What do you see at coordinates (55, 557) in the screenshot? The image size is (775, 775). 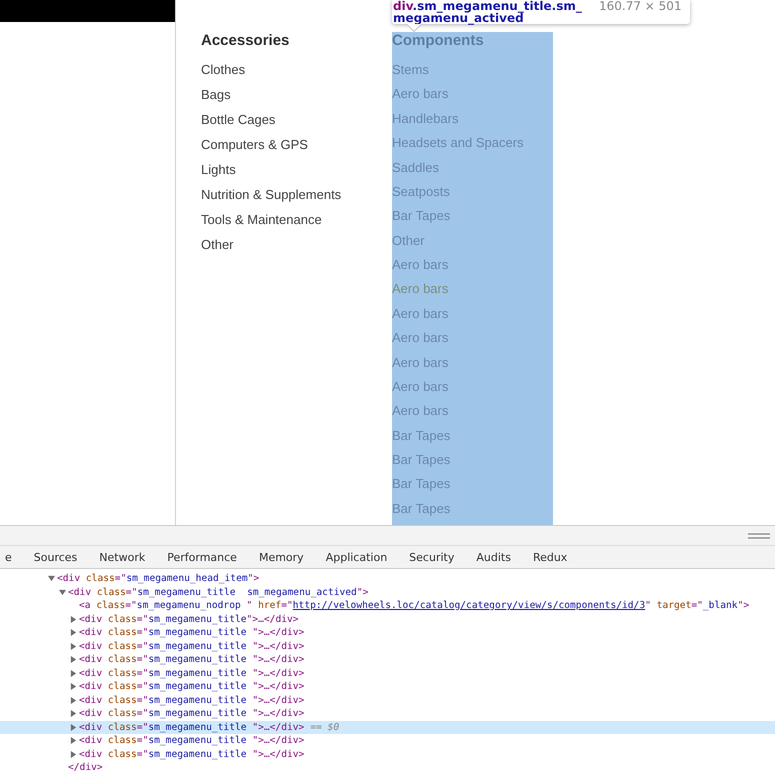 I see `devtools-tab: Sources` at bounding box center [55, 557].